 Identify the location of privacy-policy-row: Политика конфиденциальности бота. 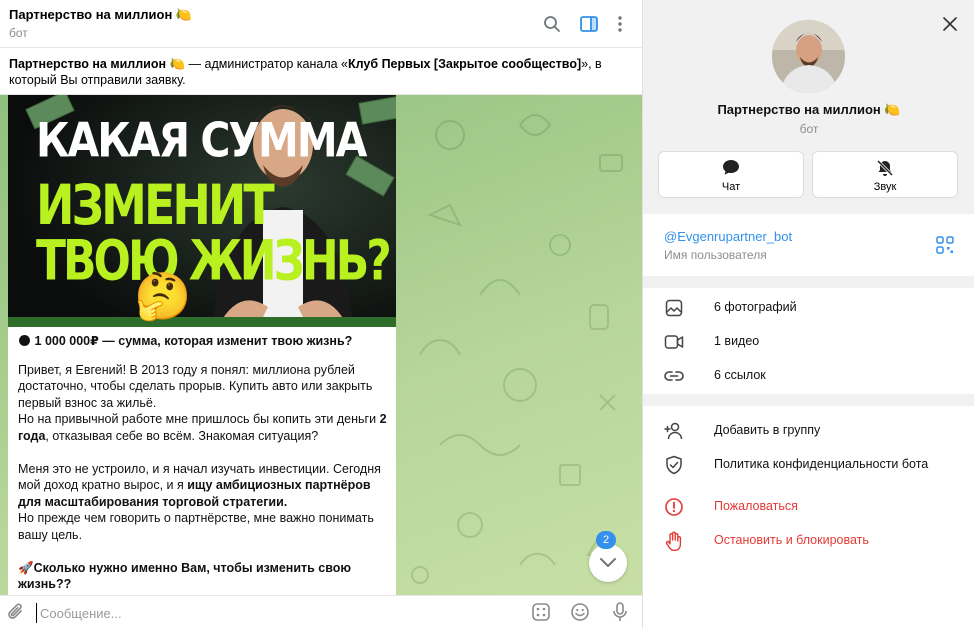
(808, 464).